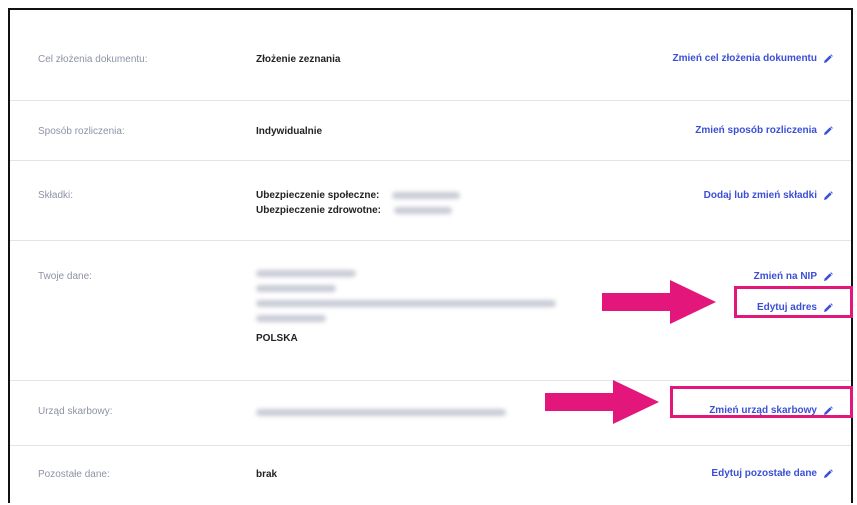 This screenshot has height=505, width=857. Describe the element at coordinates (75, 411) in the screenshot. I see `row-label: Urząd skarbowy:` at that location.